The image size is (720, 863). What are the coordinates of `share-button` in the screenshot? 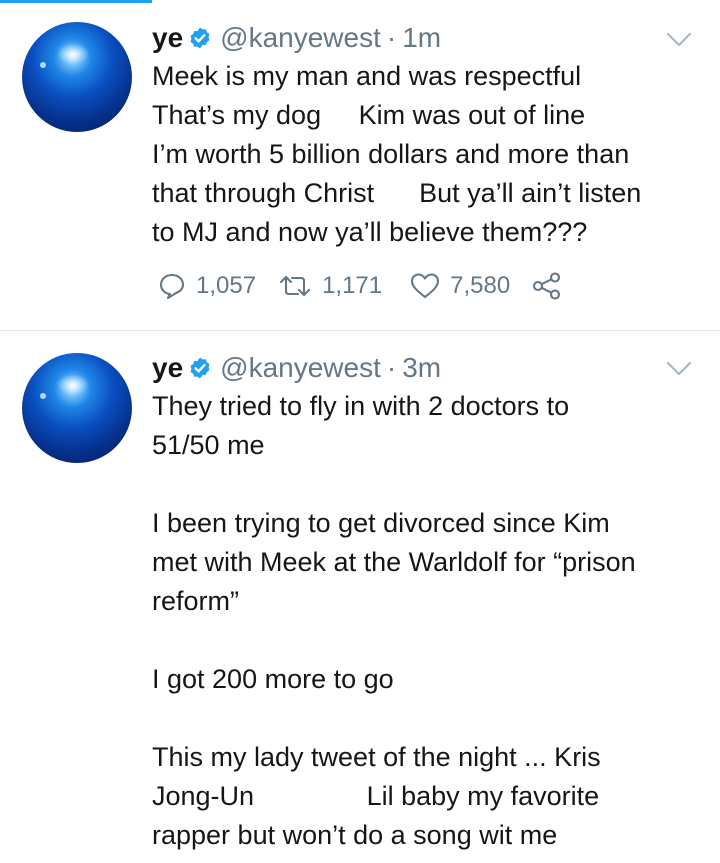 It's located at (547, 286).